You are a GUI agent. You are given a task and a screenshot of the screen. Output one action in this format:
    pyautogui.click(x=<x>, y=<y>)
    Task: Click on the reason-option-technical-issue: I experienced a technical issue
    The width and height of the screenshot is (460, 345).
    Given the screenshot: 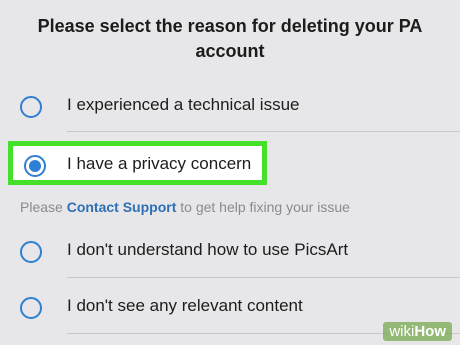 What is the action you would take?
    pyautogui.click(x=230, y=108)
    